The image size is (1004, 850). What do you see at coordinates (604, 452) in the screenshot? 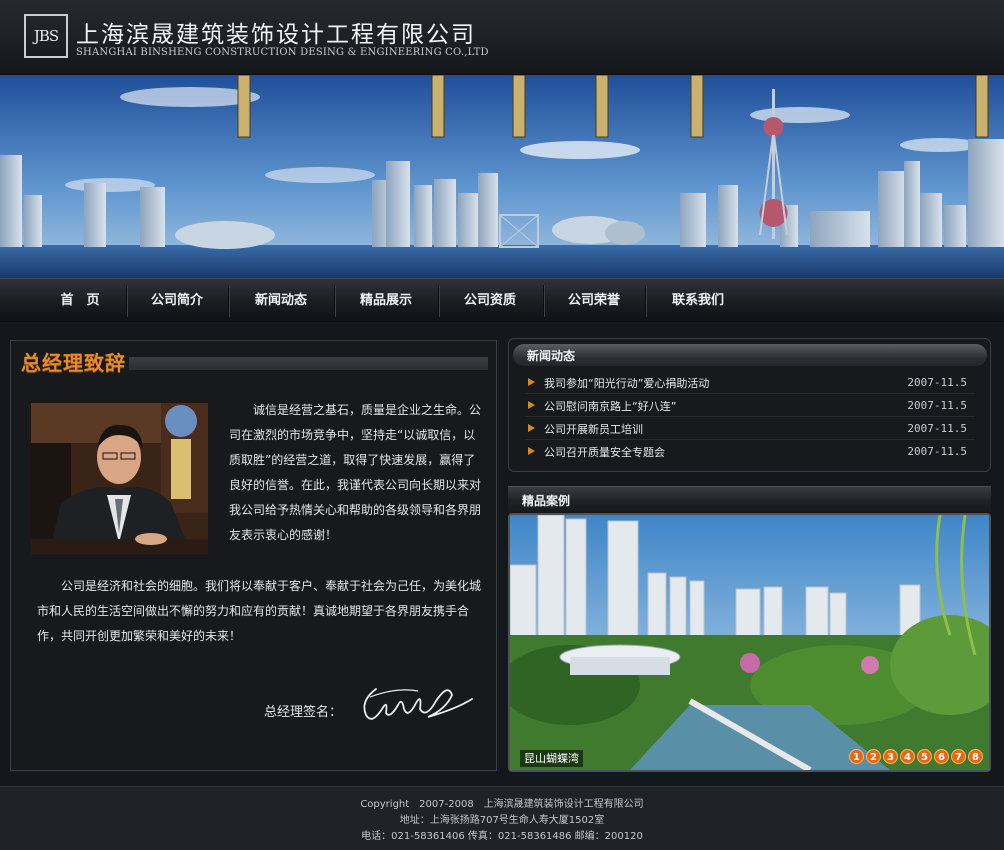
I see `news-item-title: 公司召开质量安全专题会` at bounding box center [604, 452].